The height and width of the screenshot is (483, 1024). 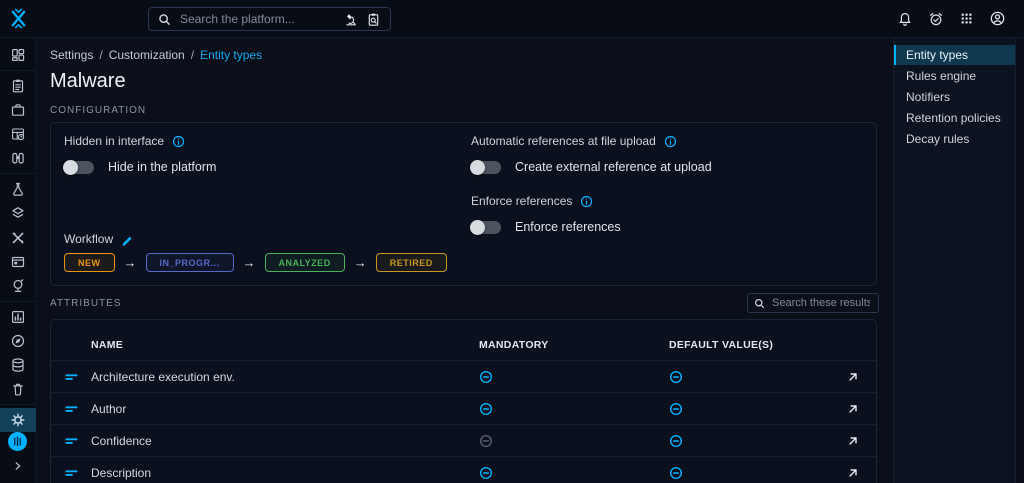 I want to click on microscope-icon, so click(x=351, y=19).